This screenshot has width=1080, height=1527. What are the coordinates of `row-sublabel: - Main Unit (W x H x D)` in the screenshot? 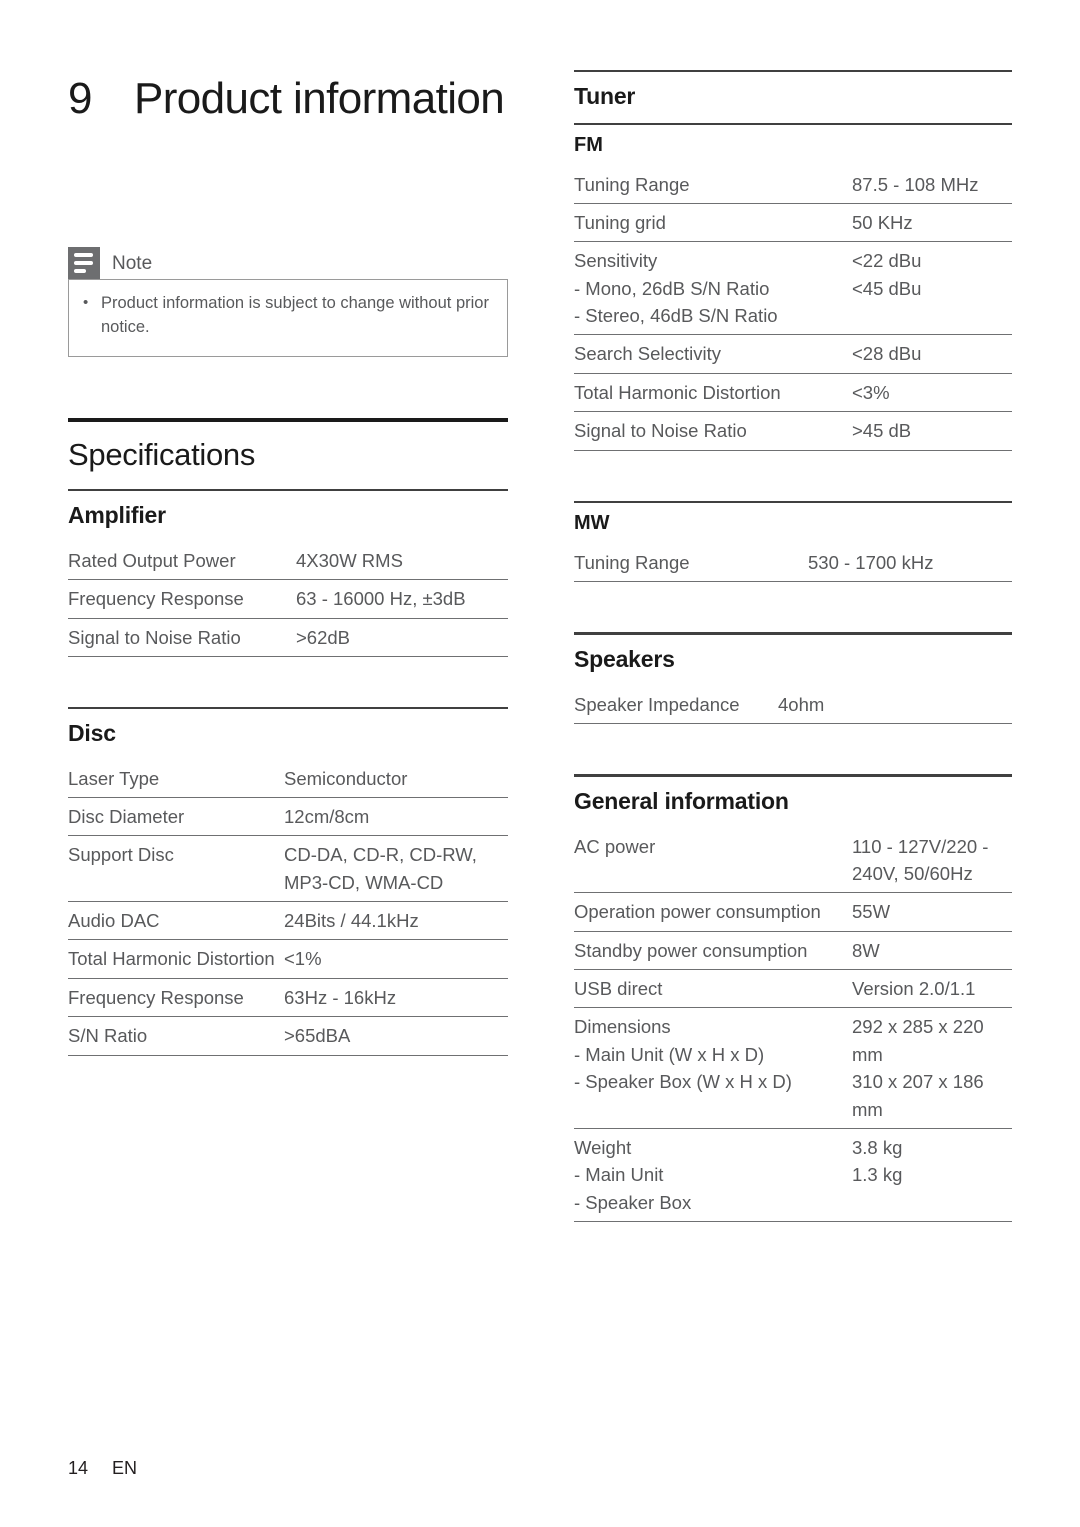 It's located at (669, 1054).